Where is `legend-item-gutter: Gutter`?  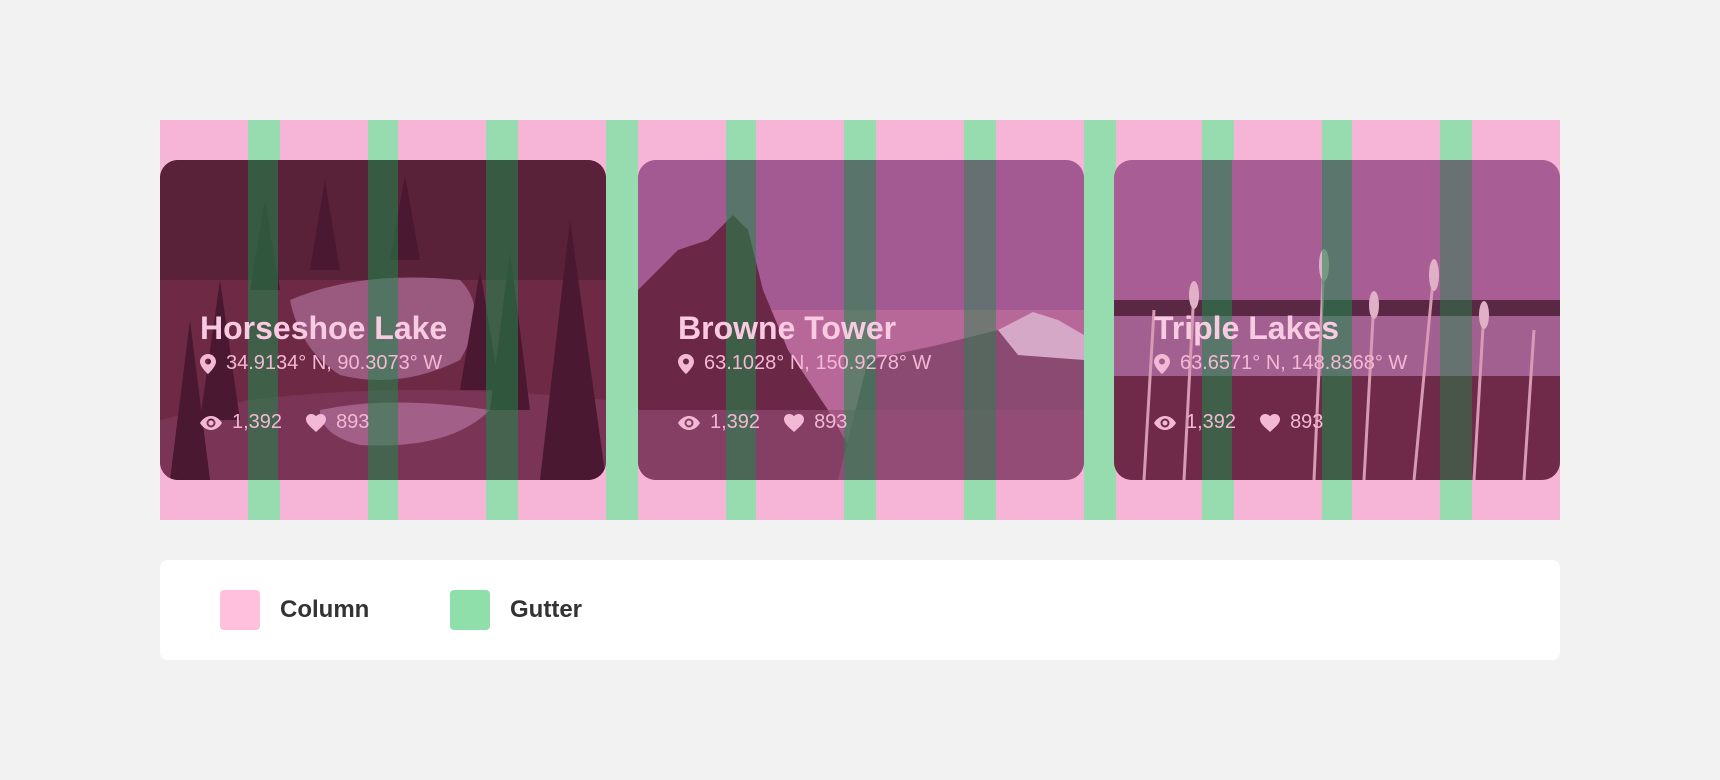
legend-item-gutter: Gutter is located at coordinates (516, 610).